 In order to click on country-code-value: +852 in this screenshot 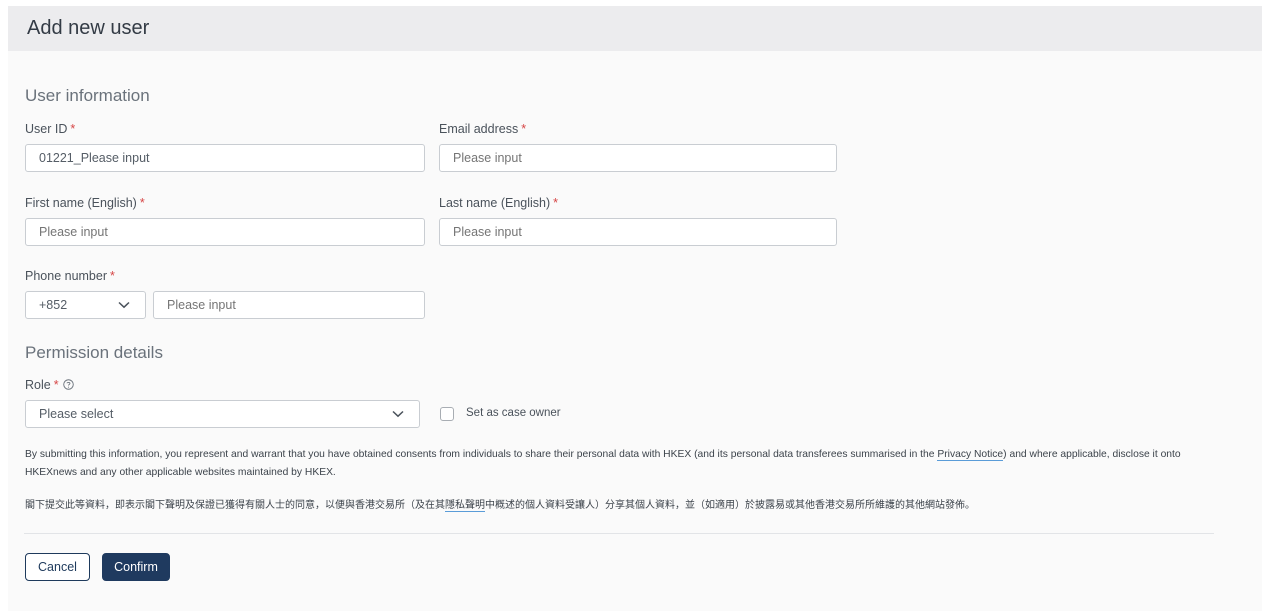, I will do `click(53, 305)`.